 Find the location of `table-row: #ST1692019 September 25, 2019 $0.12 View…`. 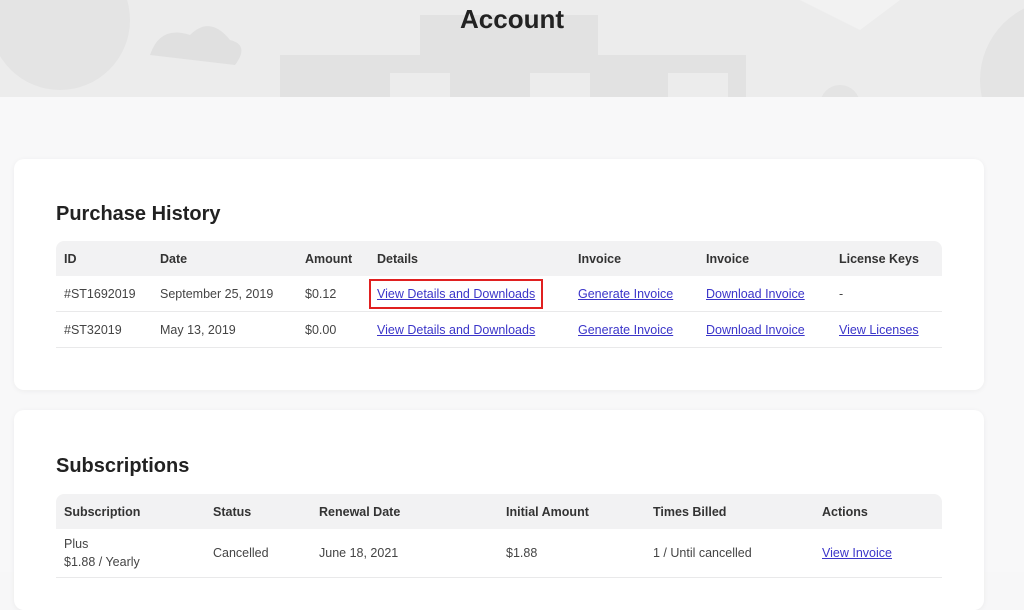

table-row: #ST1692019 September 25, 2019 $0.12 View… is located at coordinates (499, 294).